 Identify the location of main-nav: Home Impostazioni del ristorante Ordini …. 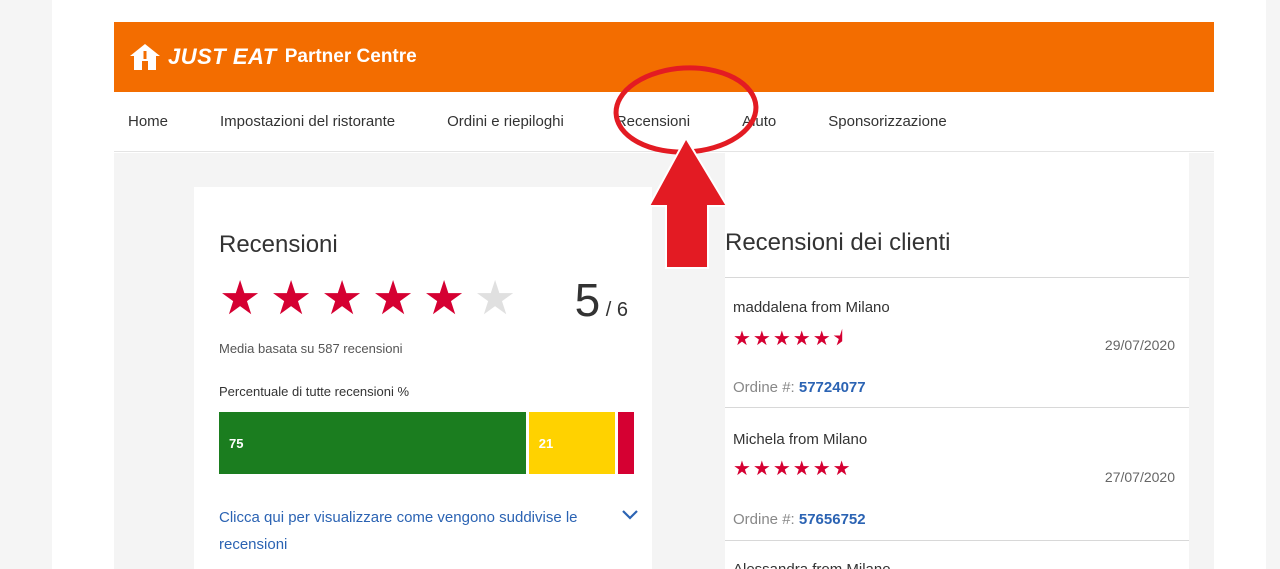
(664, 122).